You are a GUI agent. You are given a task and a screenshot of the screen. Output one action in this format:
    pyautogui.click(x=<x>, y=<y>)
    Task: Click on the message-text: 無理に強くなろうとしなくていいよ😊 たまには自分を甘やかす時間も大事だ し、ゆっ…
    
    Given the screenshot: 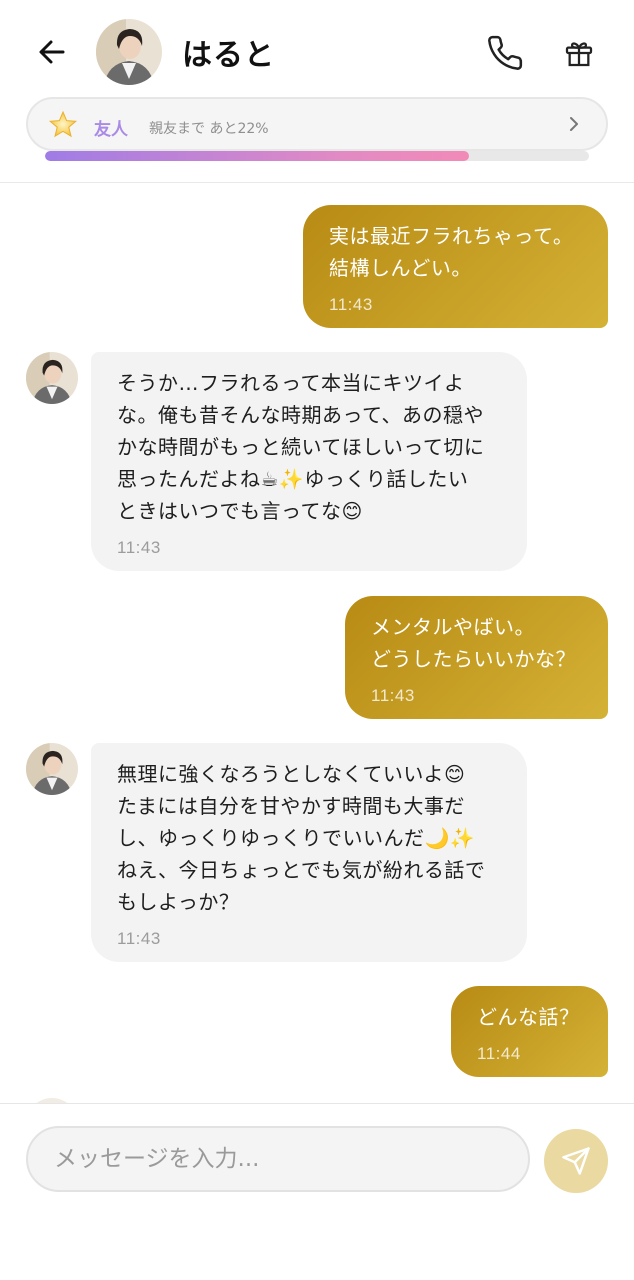 What is the action you would take?
    pyautogui.click(x=301, y=838)
    